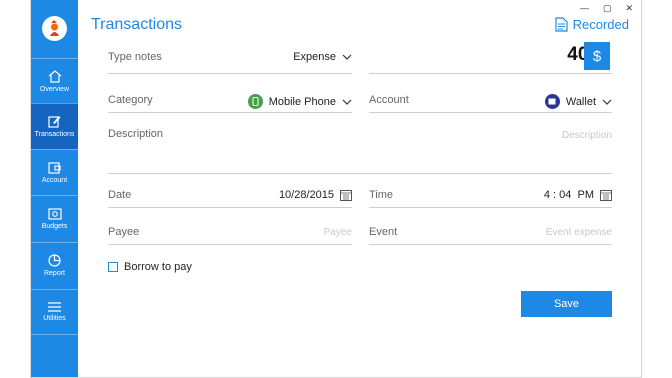 Image resolution: width=672 pixels, height=378 pixels. I want to click on sidebar-item-label: Account, so click(54, 180).